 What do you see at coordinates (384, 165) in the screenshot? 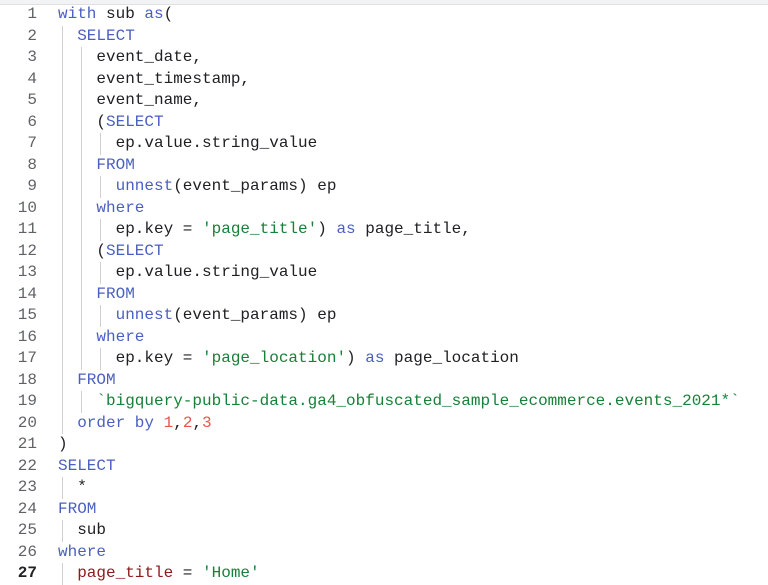
I see `code-line: 8 FROM` at bounding box center [384, 165].